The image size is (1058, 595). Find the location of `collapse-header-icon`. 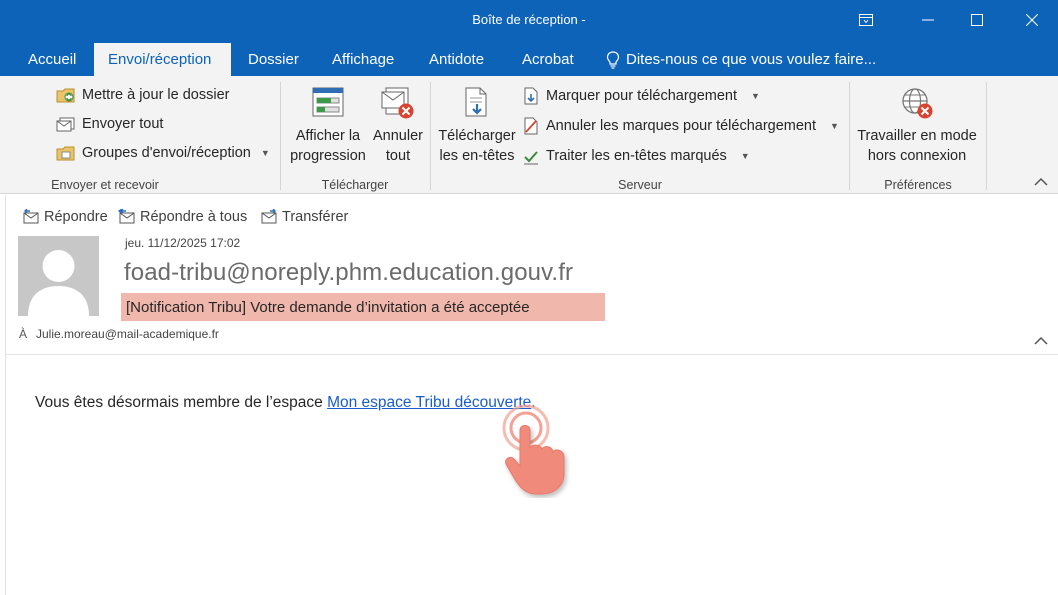

collapse-header-icon is located at coordinates (1041, 341).